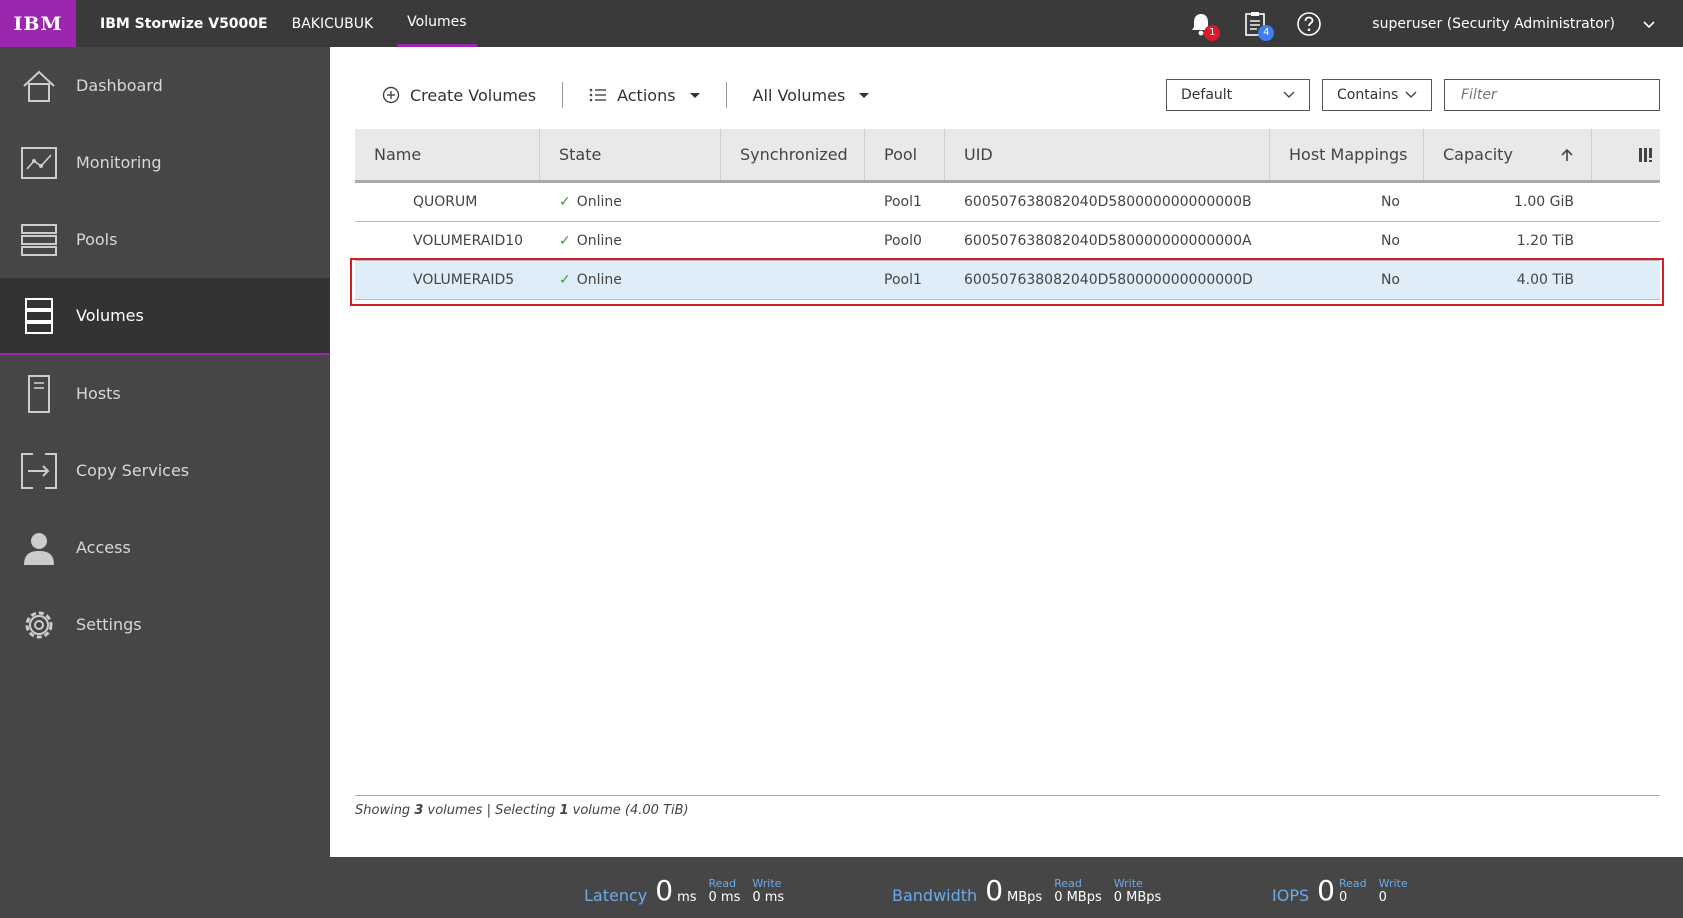 The image size is (1683, 918). Describe the element at coordinates (630, 154) in the screenshot. I see `column-header-state: State` at that location.